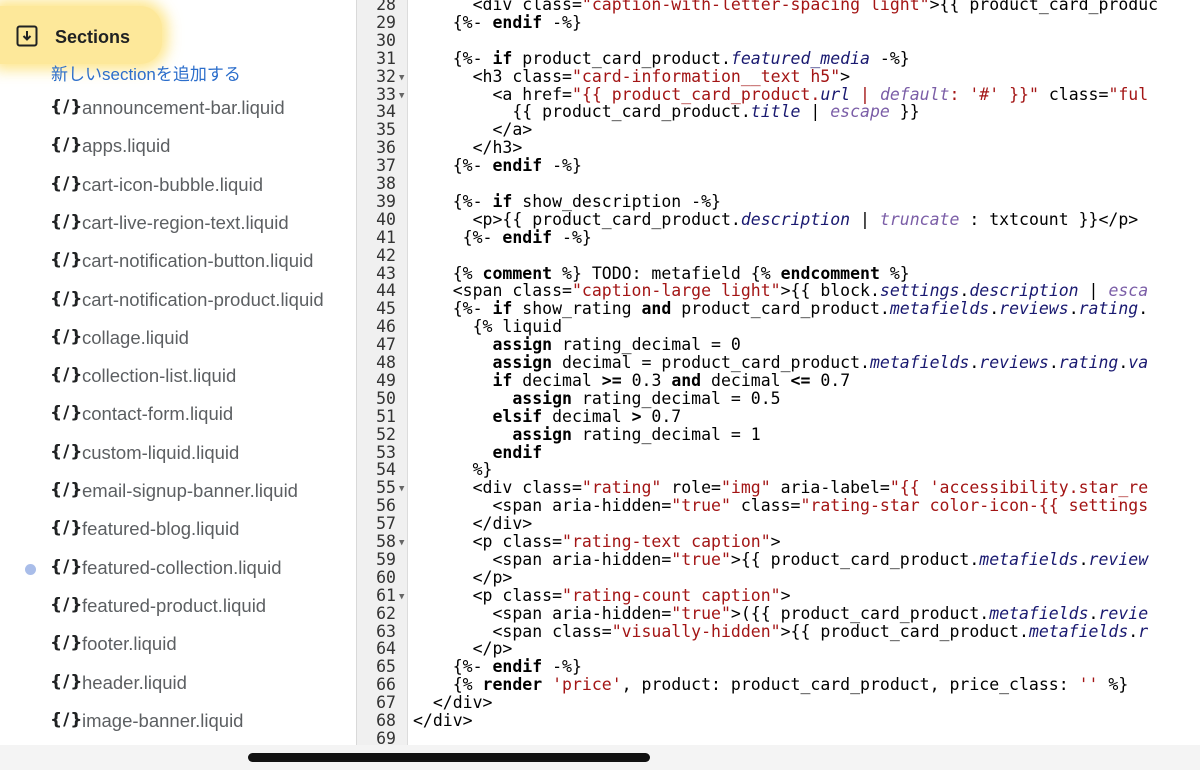 This screenshot has height=770, width=1200. What do you see at coordinates (449, 757) in the screenshot?
I see `home-indicator` at bounding box center [449, 757].